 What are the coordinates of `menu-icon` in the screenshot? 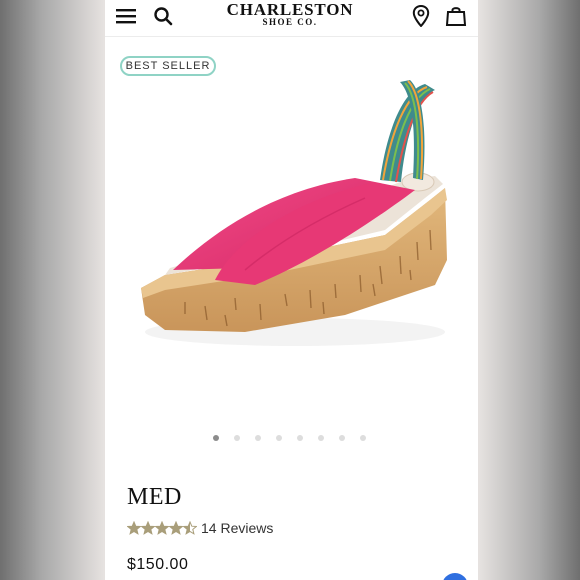 It's located at (126, 16).